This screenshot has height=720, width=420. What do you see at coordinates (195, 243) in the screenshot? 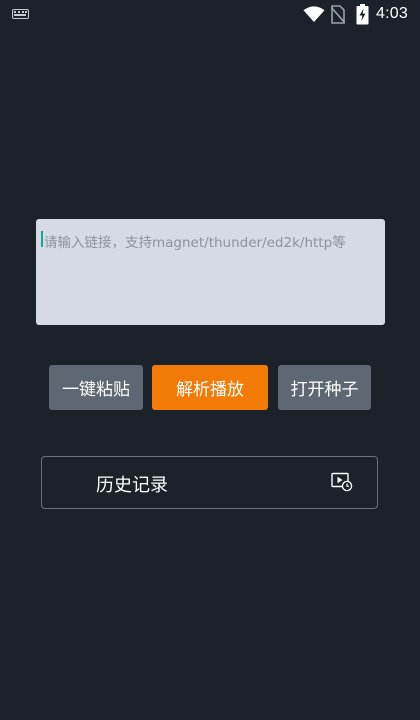
I see `link-input-placeholder: 请输入链接，支持magnet/thunder/ed2k/http等` at bounding box center [195, 243].